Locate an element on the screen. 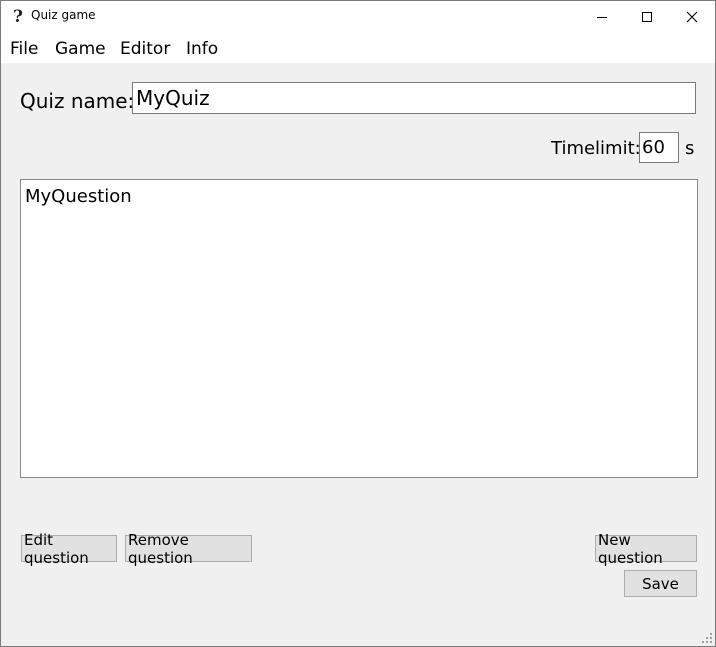 The width and height of the screenshot is (716, 647). timelimit-unit-label: s is located at coordinates (690, 148).